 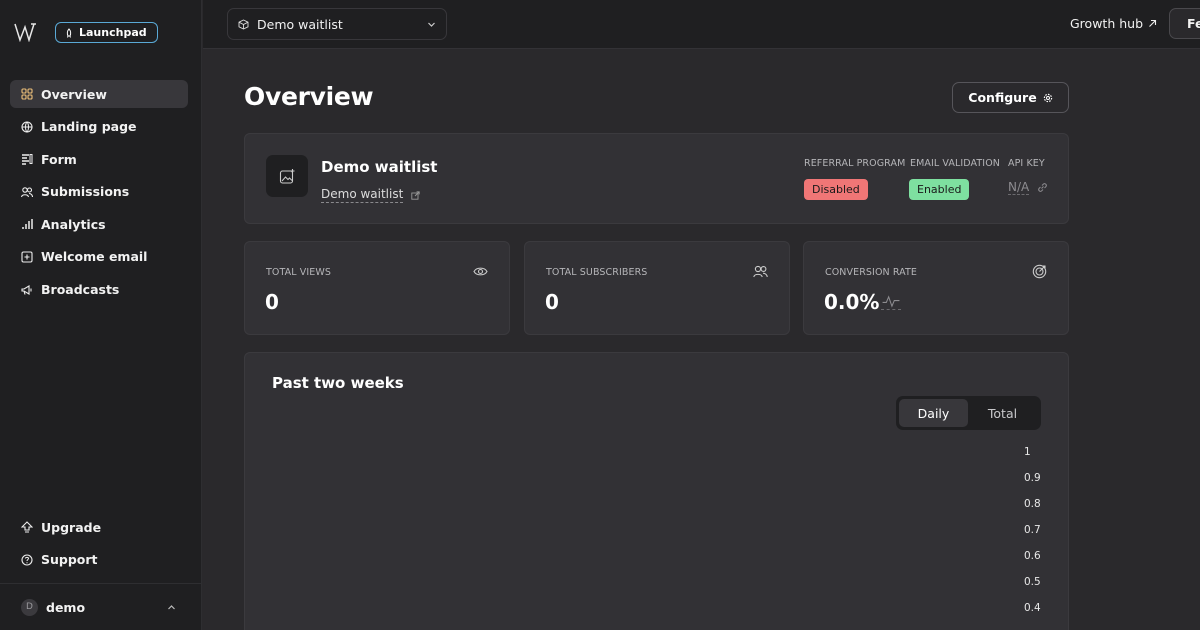 I want to click on api-key-value: N/A, so click(x=1019, y=187).